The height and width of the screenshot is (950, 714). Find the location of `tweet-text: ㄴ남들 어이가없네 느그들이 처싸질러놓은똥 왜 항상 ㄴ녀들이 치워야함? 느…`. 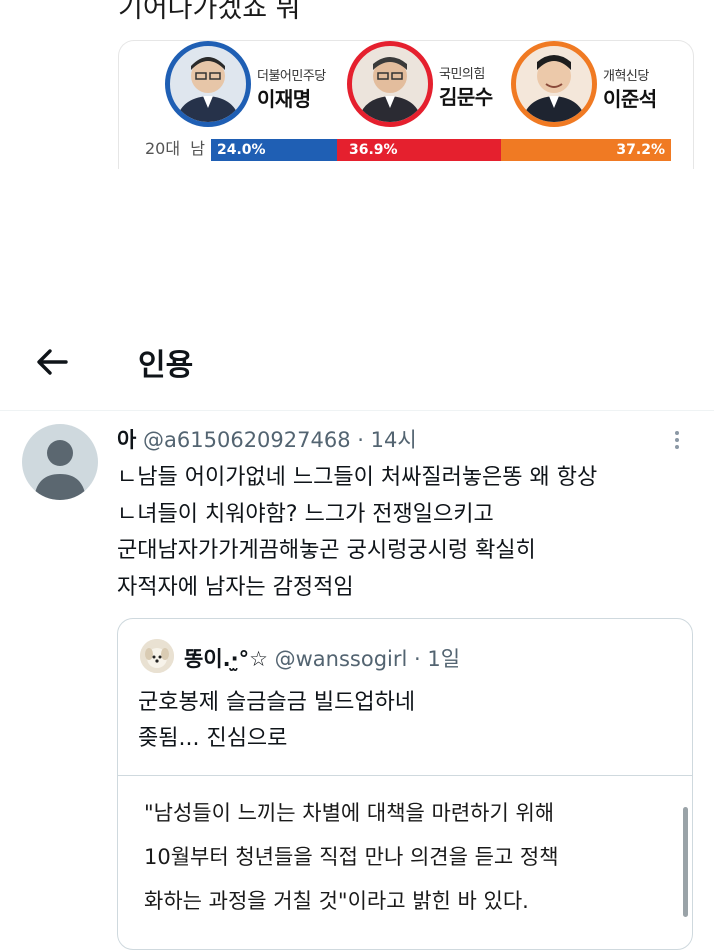

tweet-text: ㄴ남들 어이가없네 느그들이 처싸질러놓은똥 왜 항상 ㄴ녀들이 치워야함? 느… is located at coordinates (397, 533).